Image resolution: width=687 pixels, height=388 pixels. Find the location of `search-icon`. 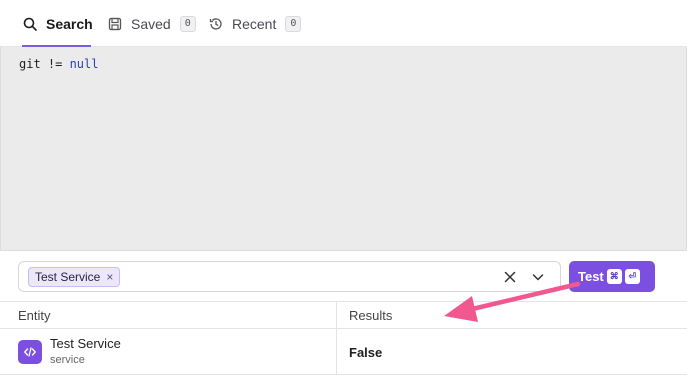

search-icon is located at coordinates (30, 24).